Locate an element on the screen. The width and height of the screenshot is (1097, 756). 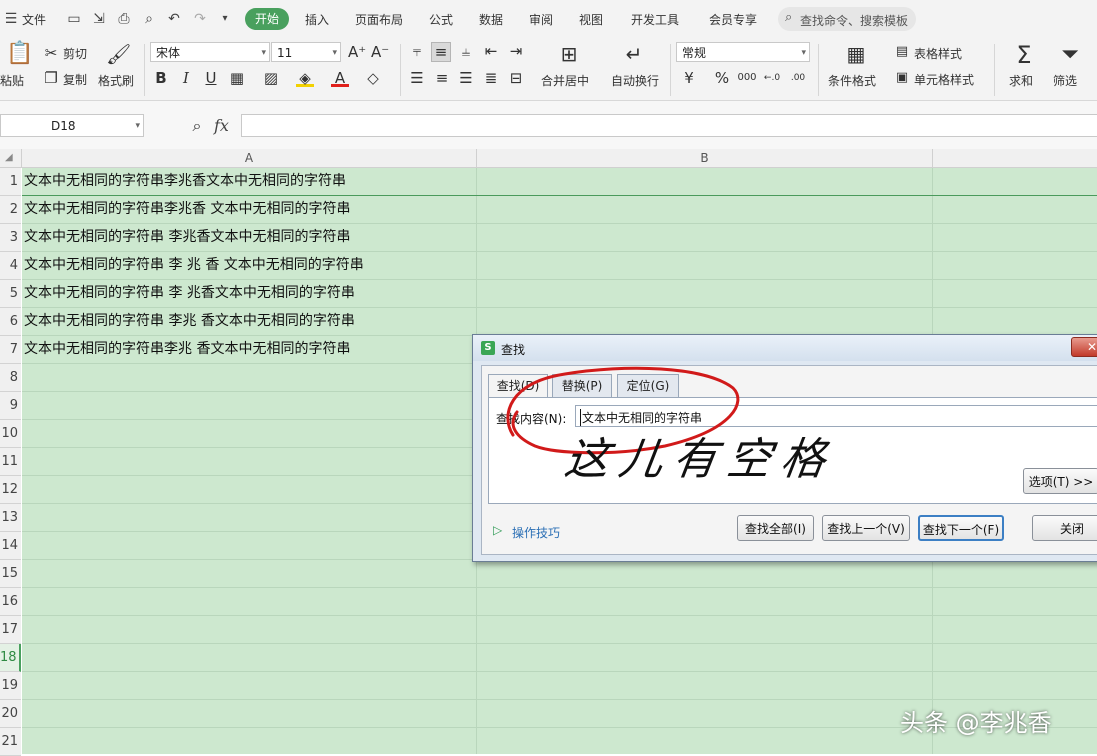
tab-member: 会员专享 is located at coordinates (733, 19).